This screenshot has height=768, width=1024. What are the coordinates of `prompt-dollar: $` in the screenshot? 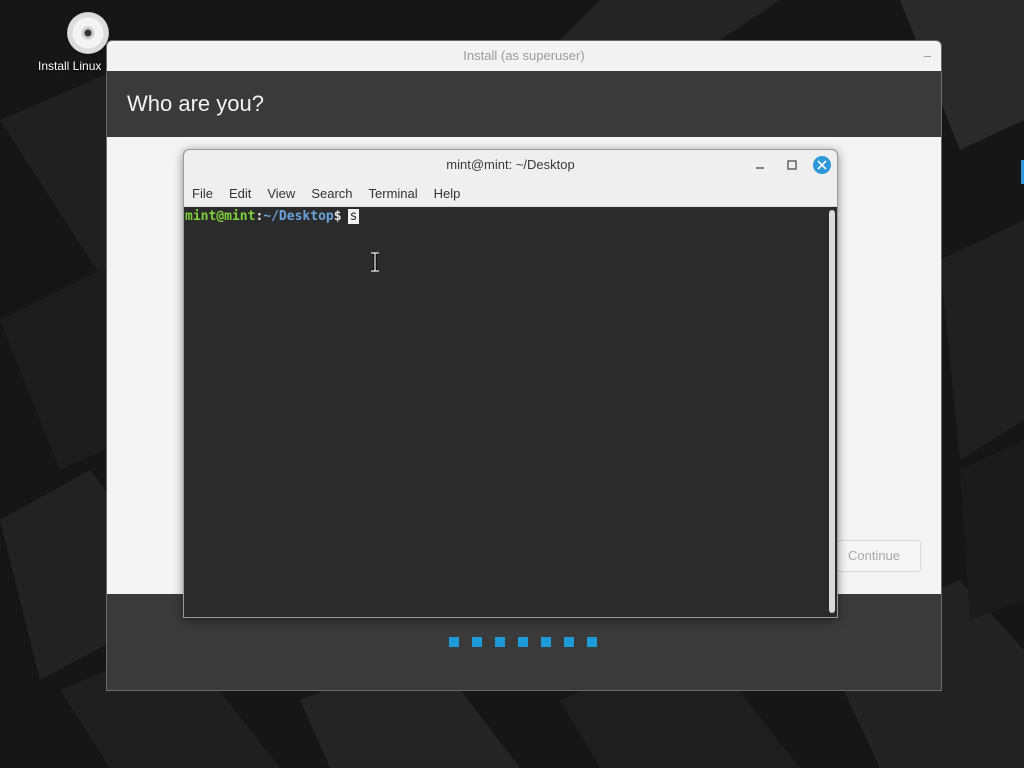 It's located at (337, 216).